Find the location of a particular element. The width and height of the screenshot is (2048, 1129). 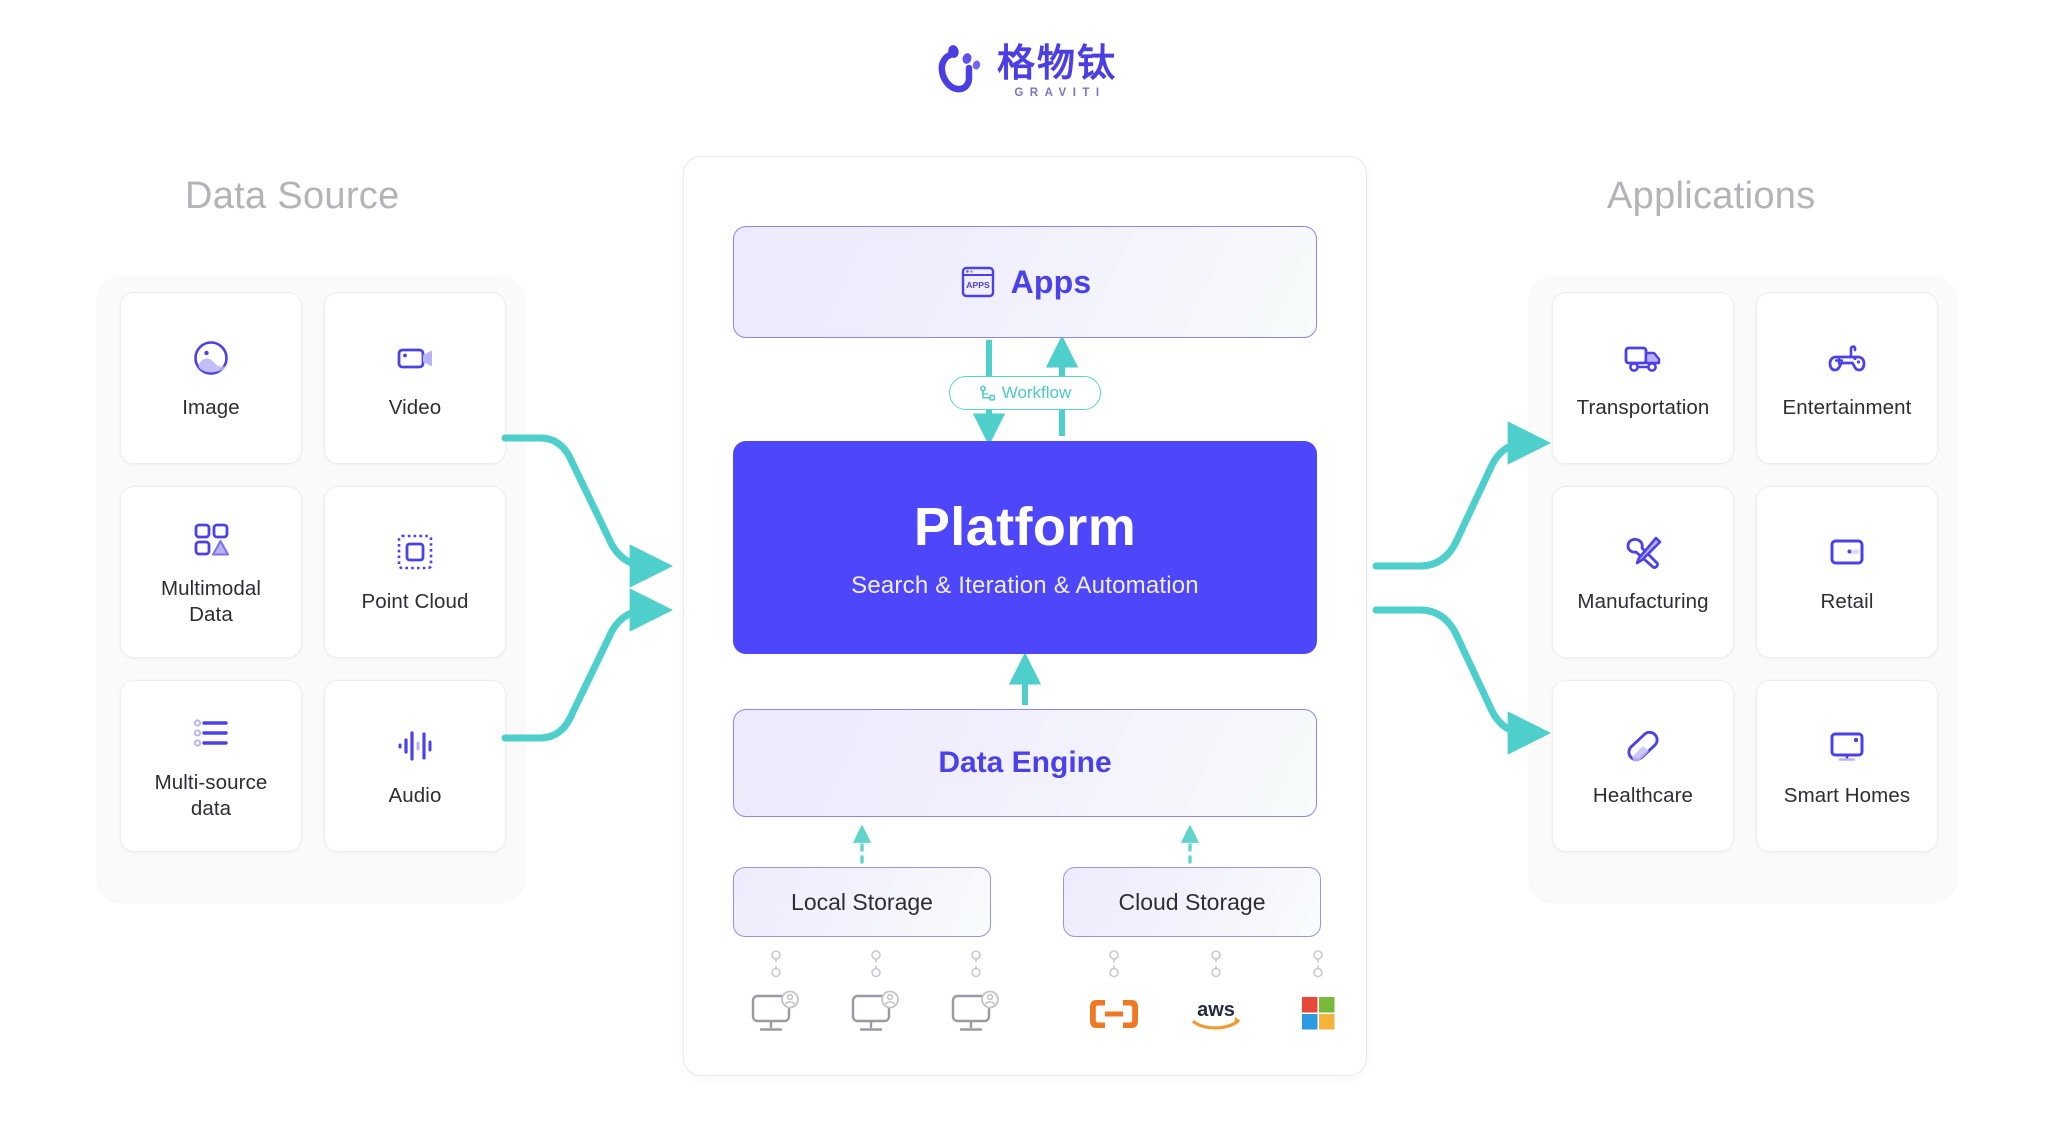

list-item: aws is located at coordinates (1216, 992).